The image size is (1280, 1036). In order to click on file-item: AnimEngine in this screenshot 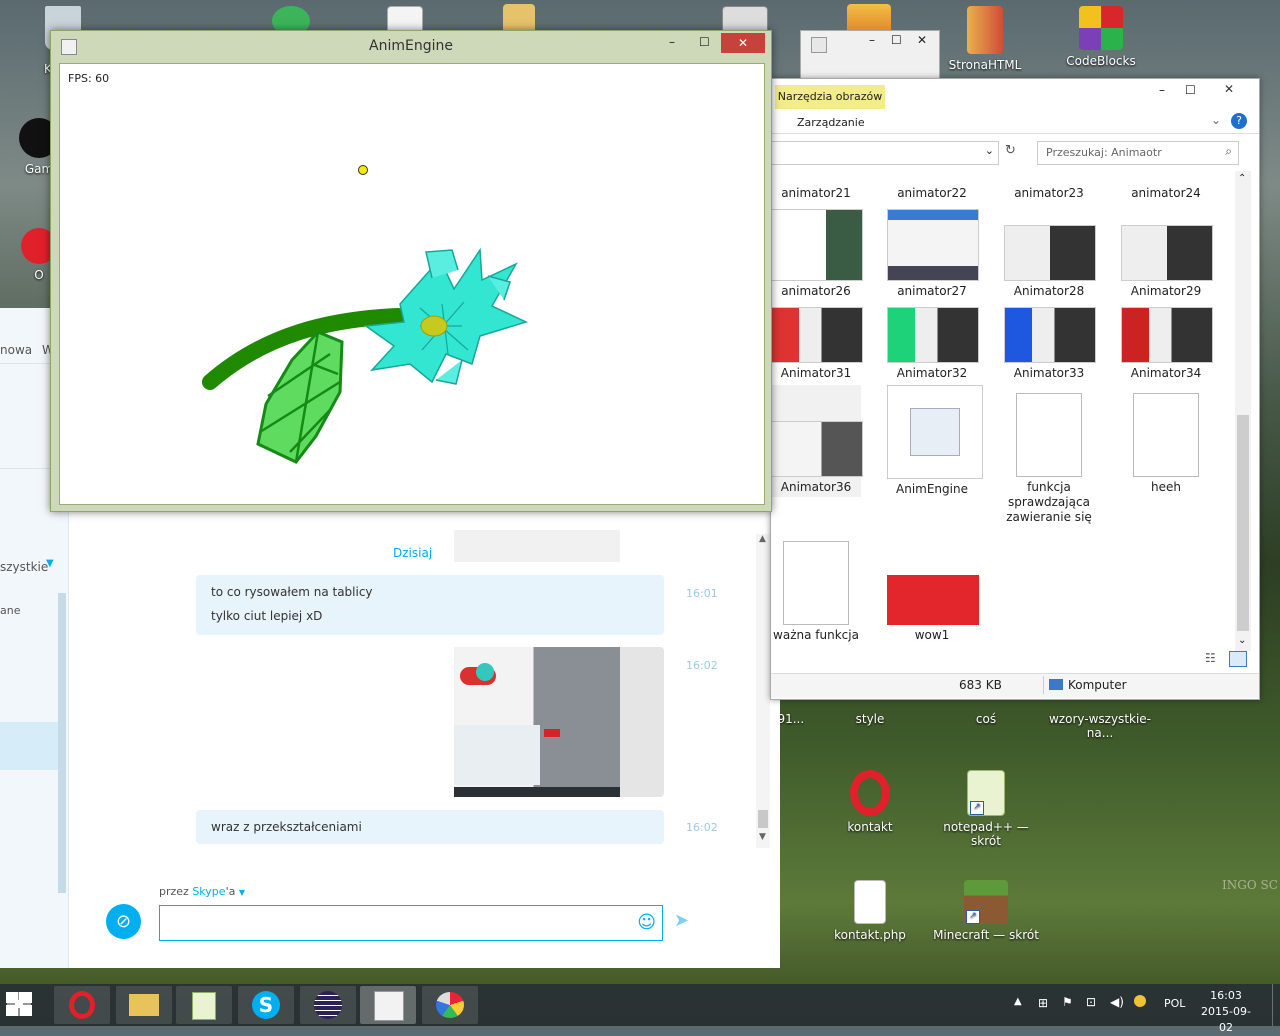, I will do `click(935, 441)`.